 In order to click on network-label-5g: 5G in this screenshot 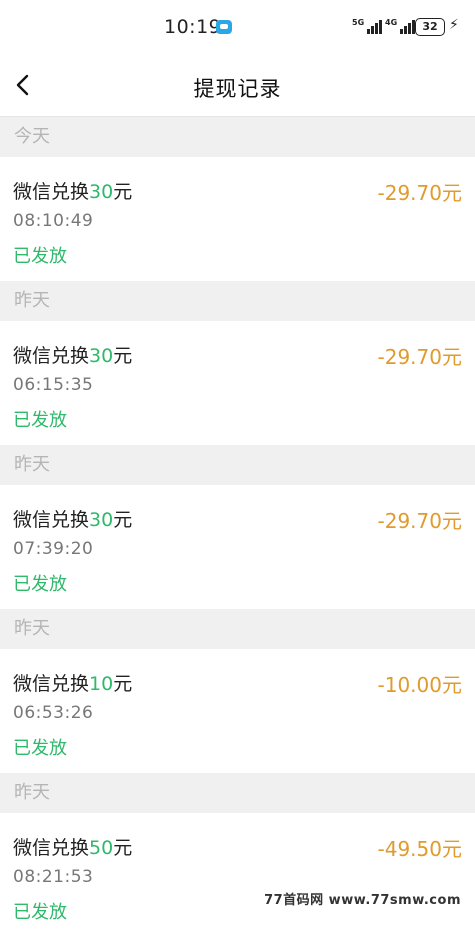, I will do `click(358, 22)`.